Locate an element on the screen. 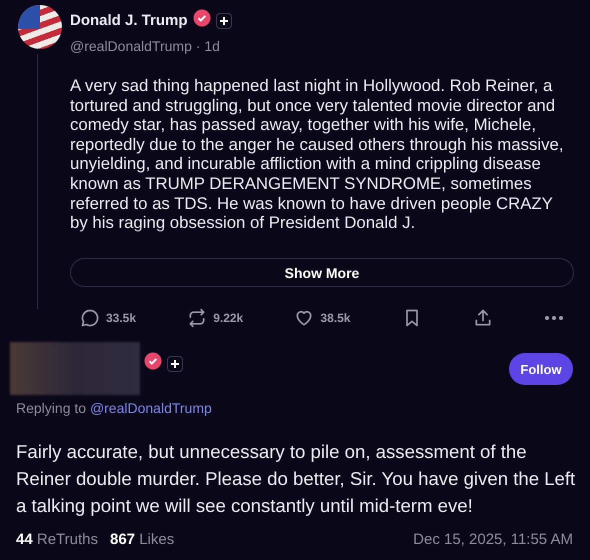 The width and height of the screenshot is (590, 560). action-count: 9.22k is located at coordinates (228, 318).